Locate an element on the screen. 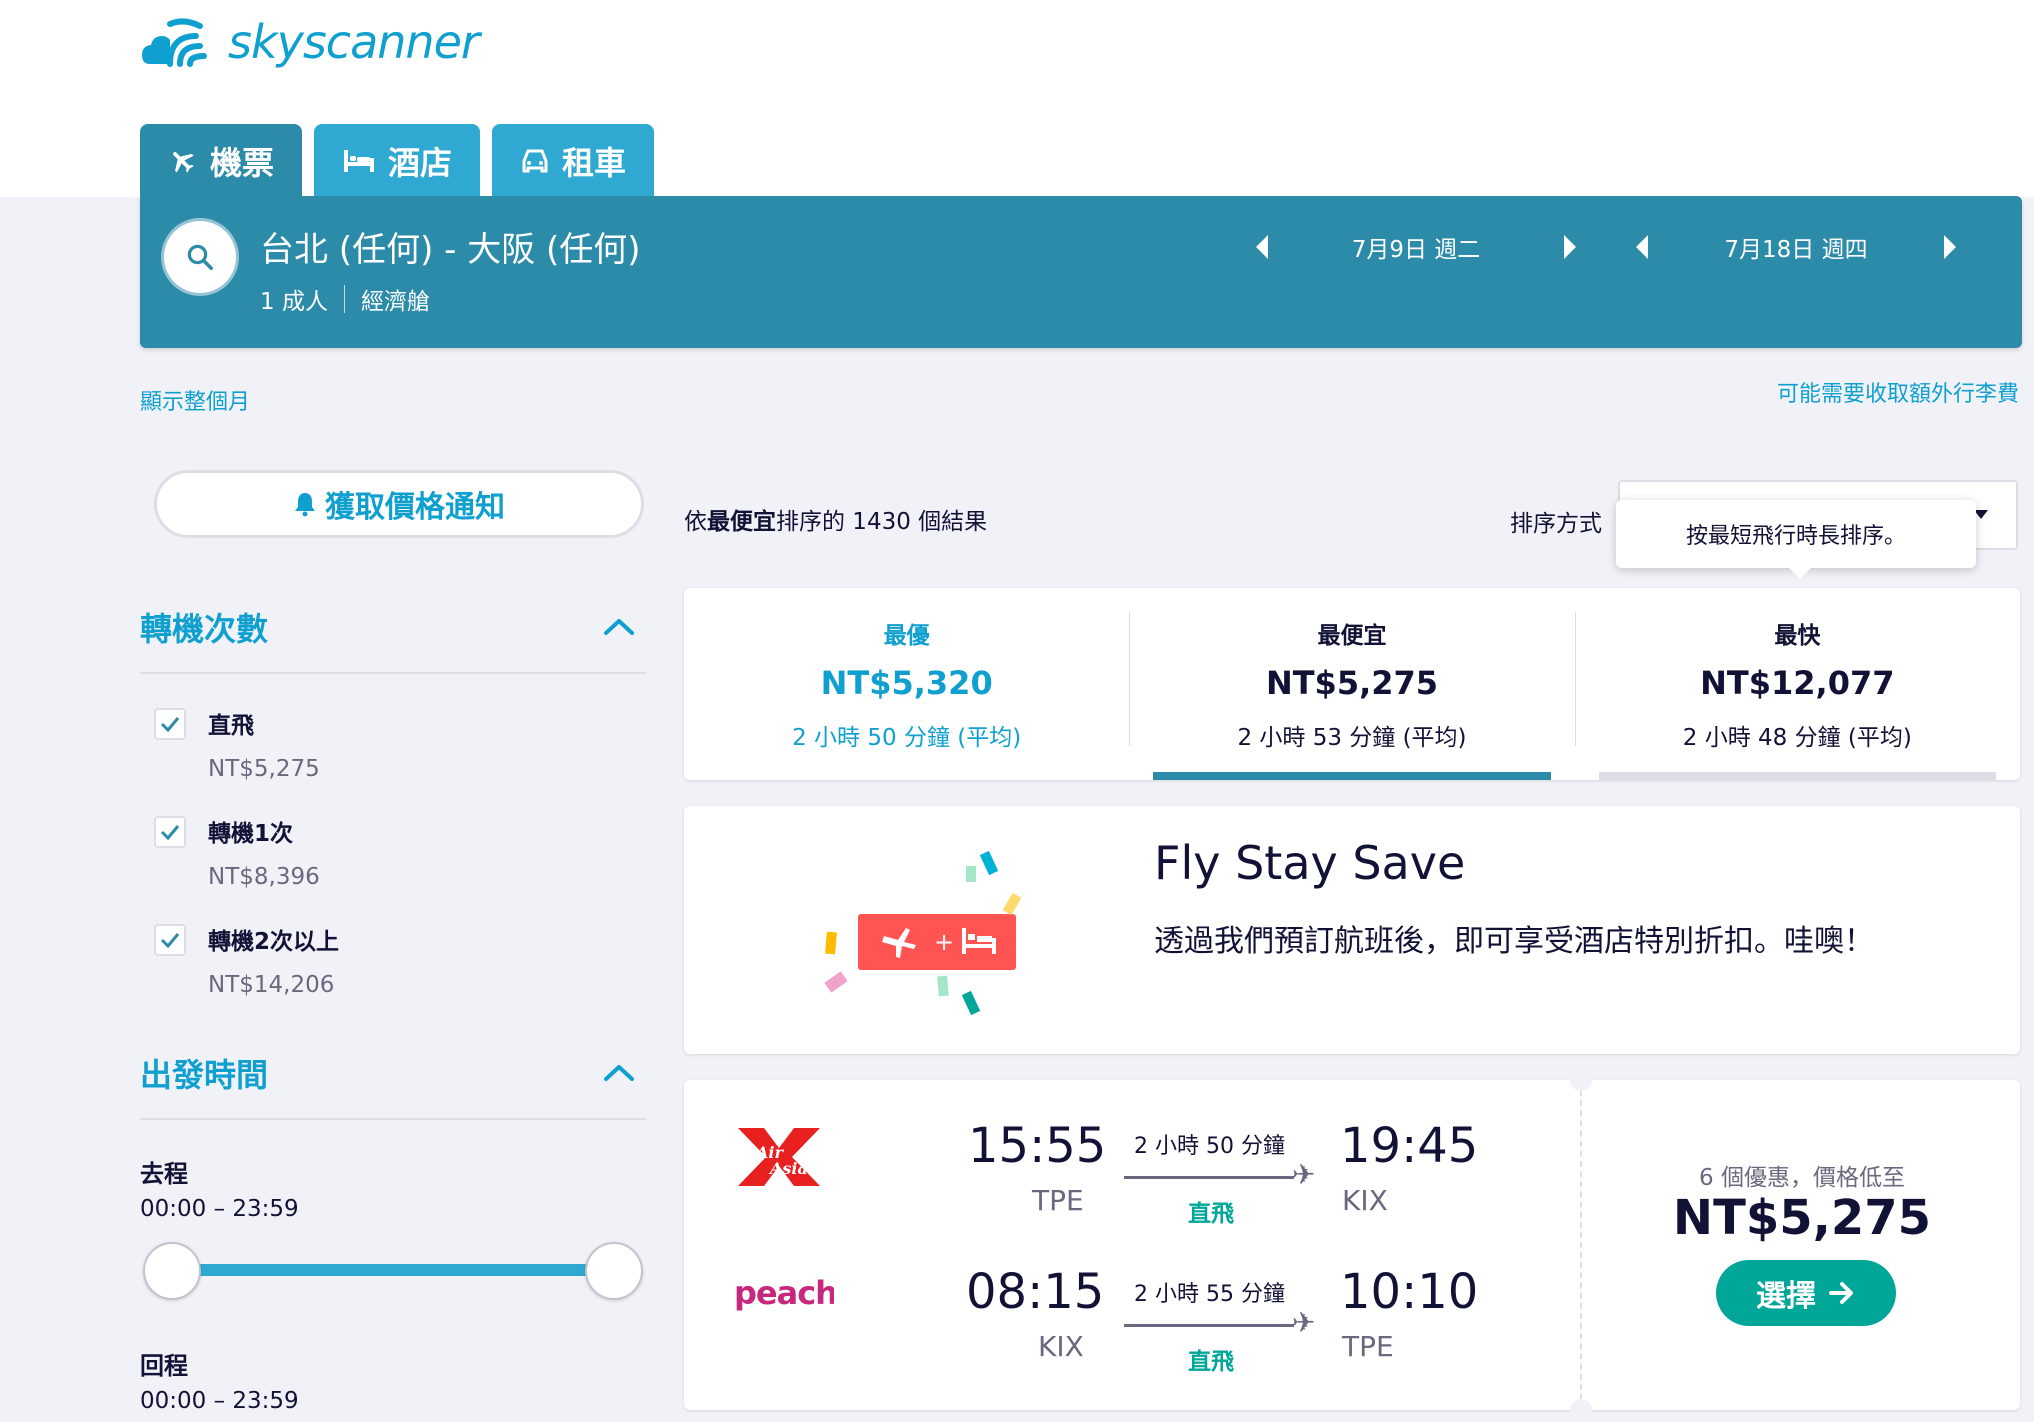 The width and height of the screenshot is (2034, 1422). vertical-tabs: 機票 酒店 租車 is located at coordinates (397, 161).